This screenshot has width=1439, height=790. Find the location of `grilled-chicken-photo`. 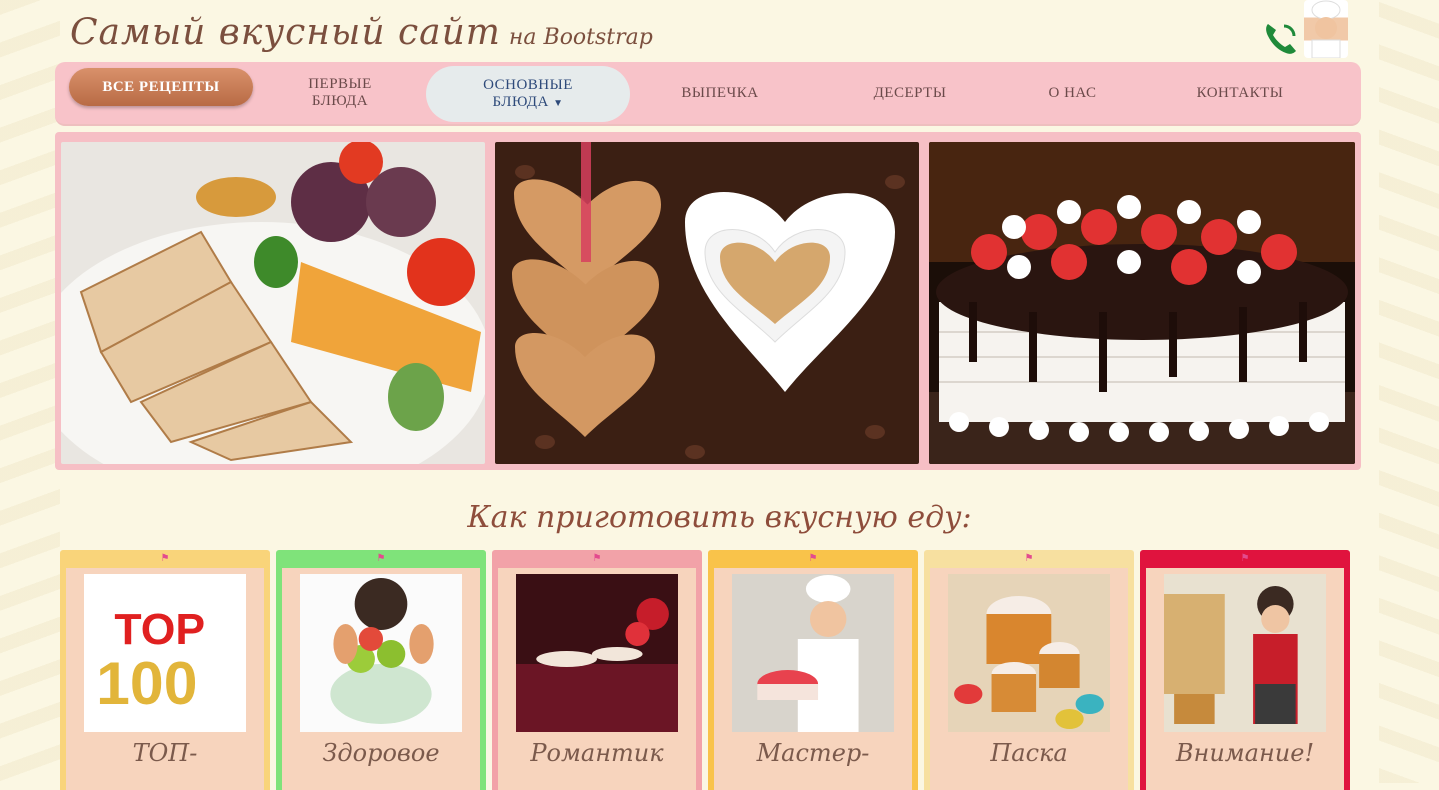

grilled-chicken-photo is located at coordinates (273, 303).